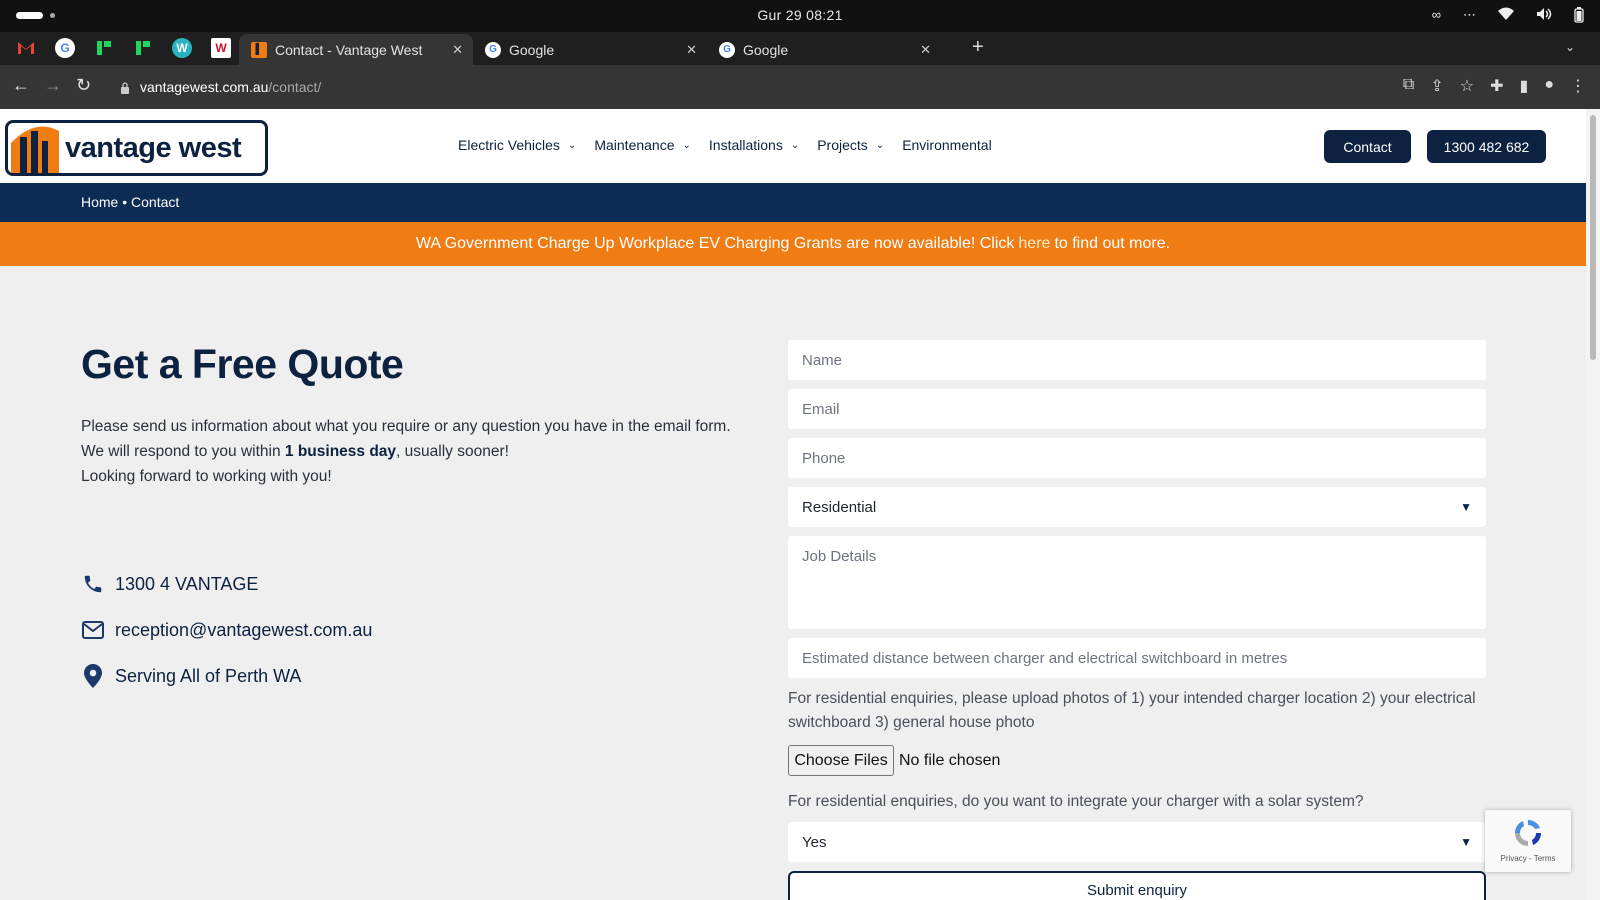 Image resolution: width=1600 pixels, height=900 pixels. Describe the element at coordinates (1034, 244) in the screenshot. I see `promo-link: here` at that location.